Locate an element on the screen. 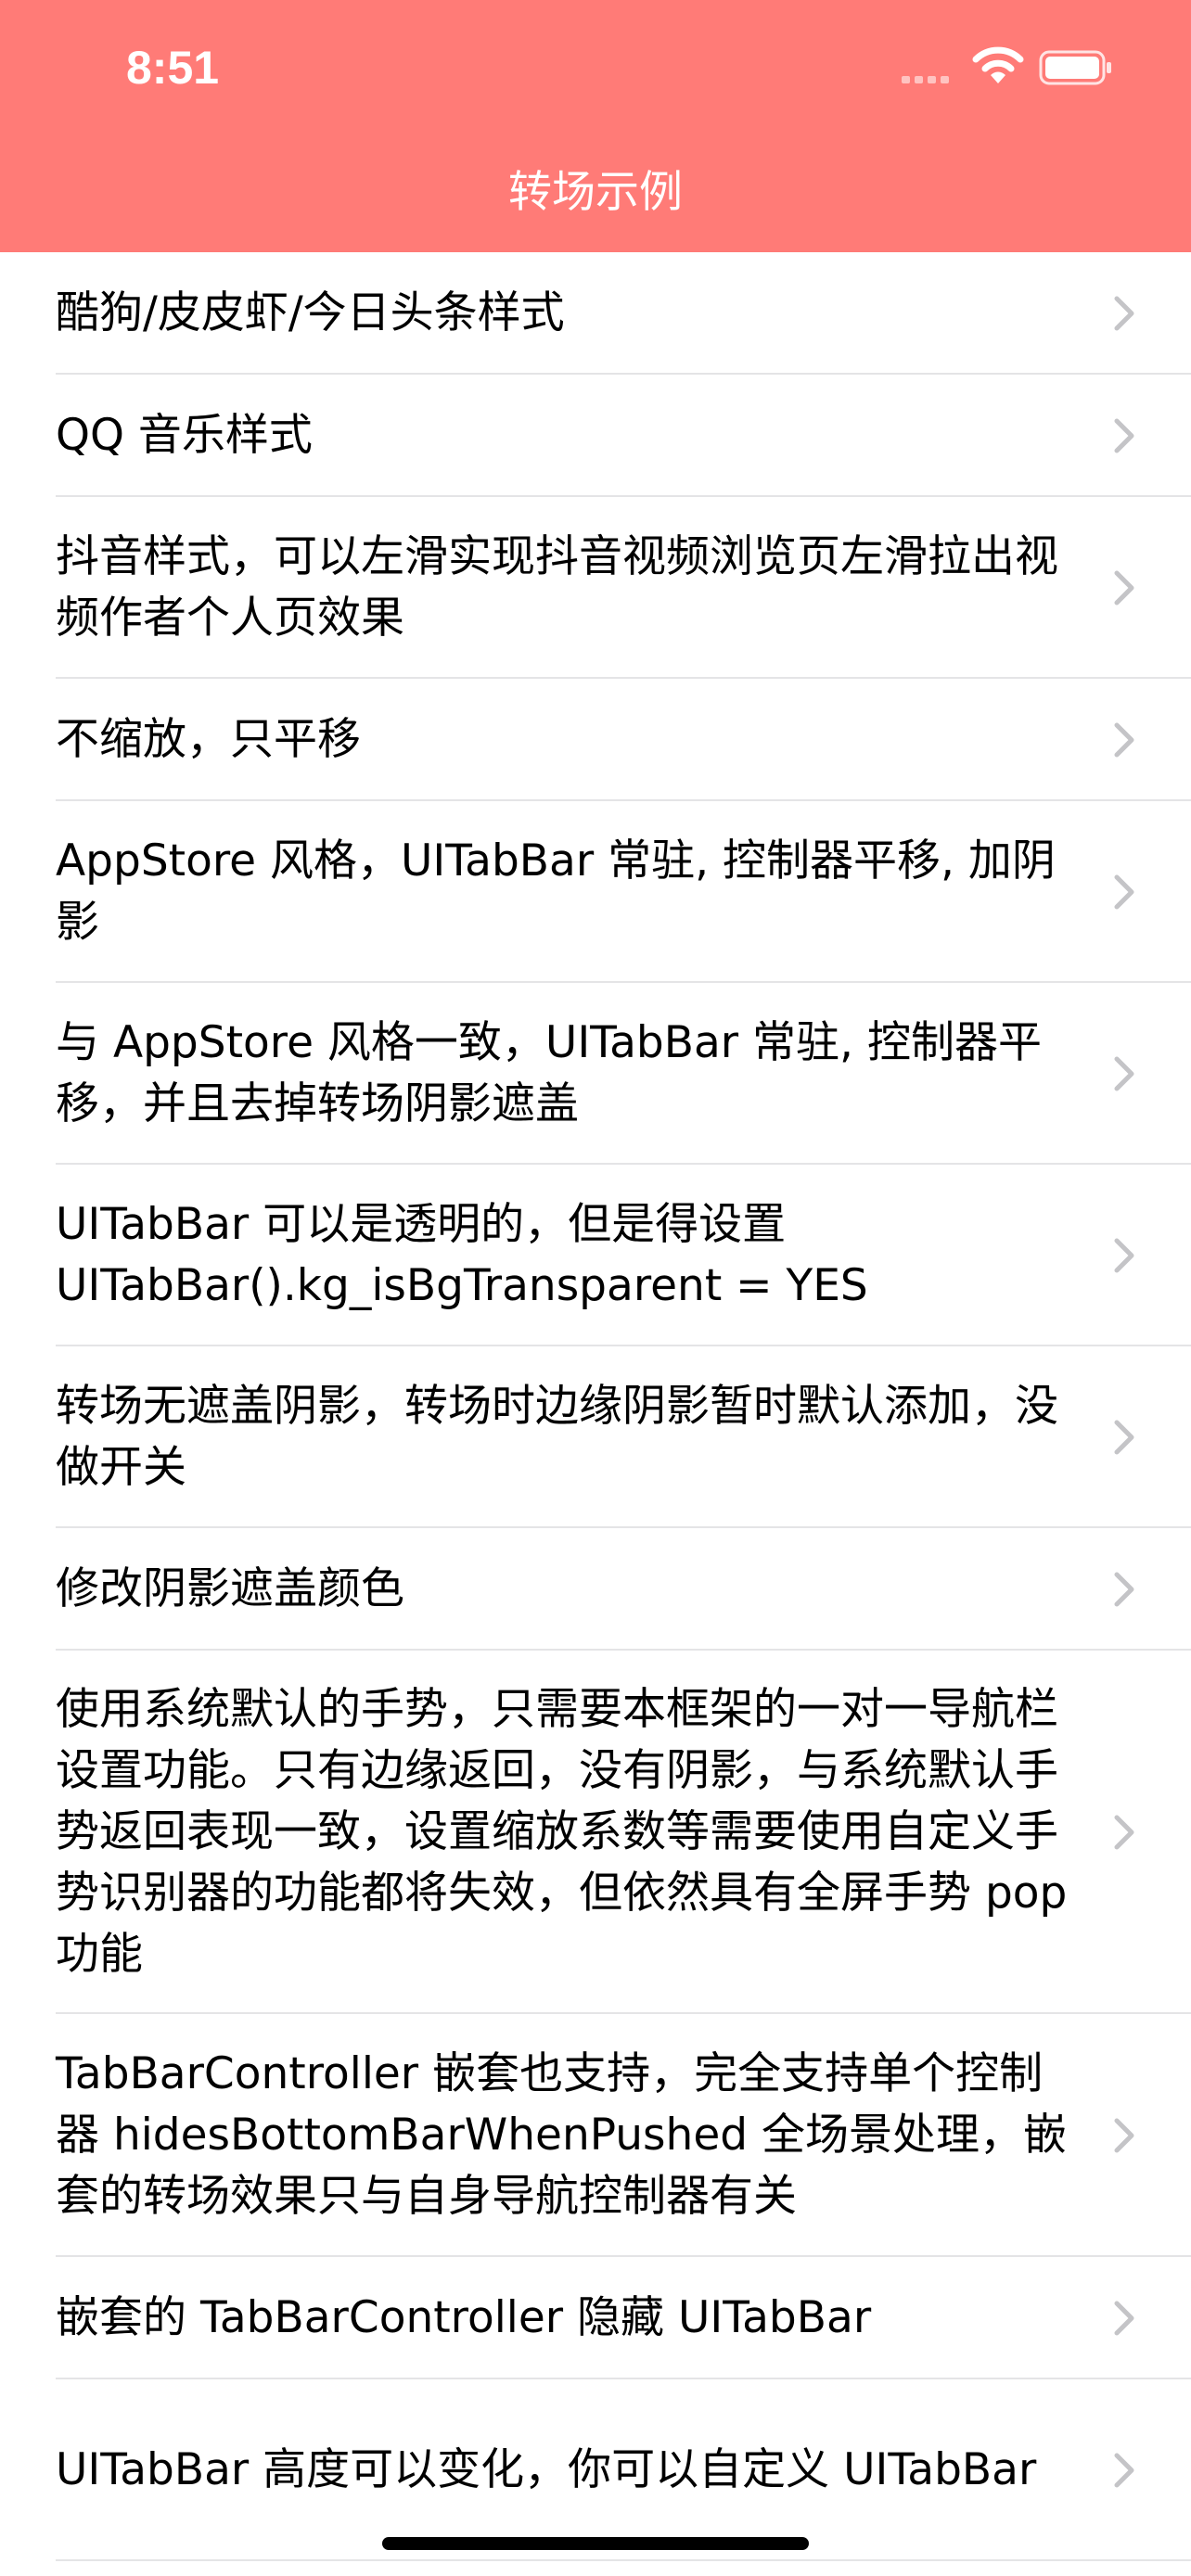 The image size is (1191, 2576). list-item-label: 不缩放，只平移 is located at coordinates (209, 739).